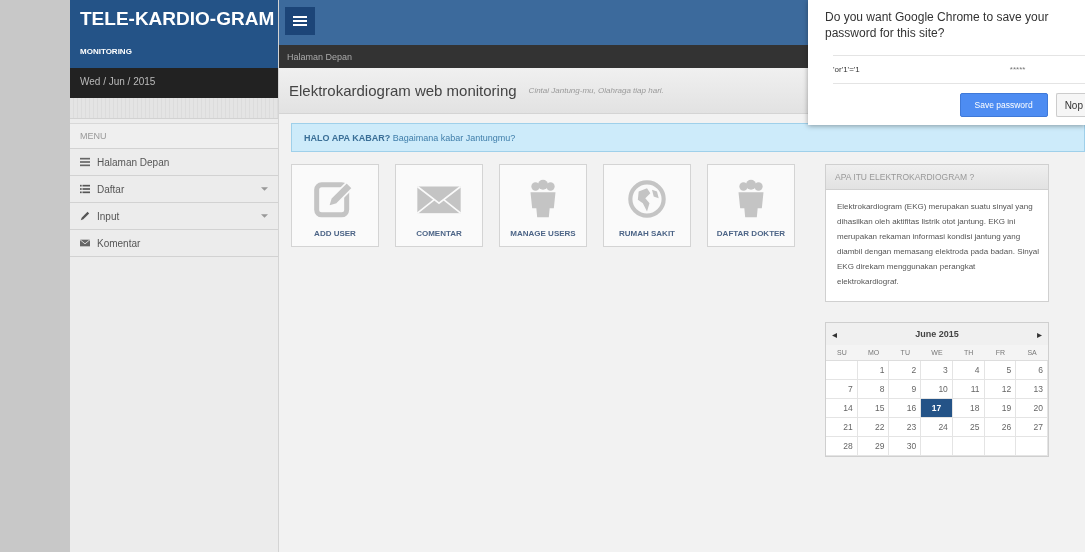  I want to click on calendar-day: 11, so click(968, 389).